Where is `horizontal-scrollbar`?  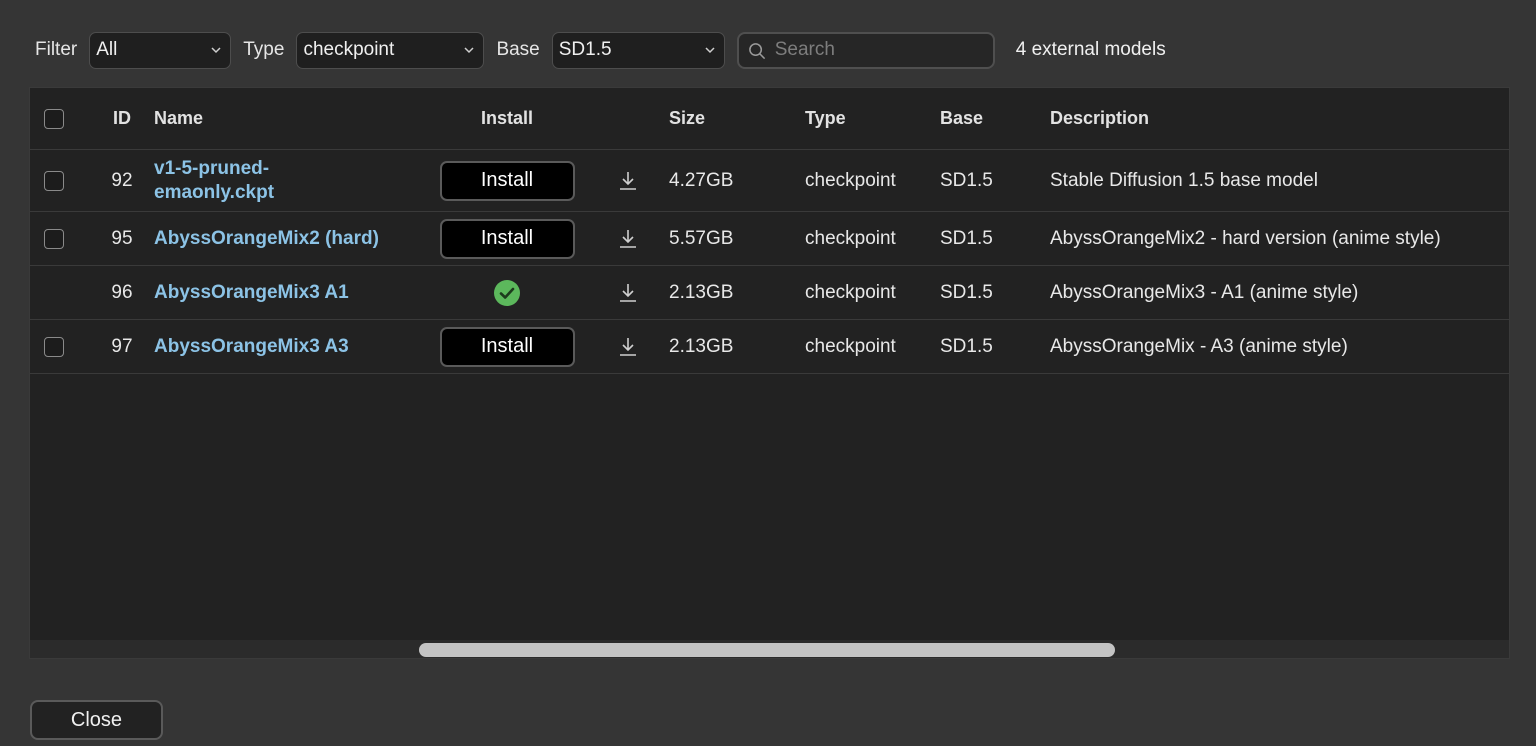 horizontal-scrollbar is located at coordinates (769, 649).